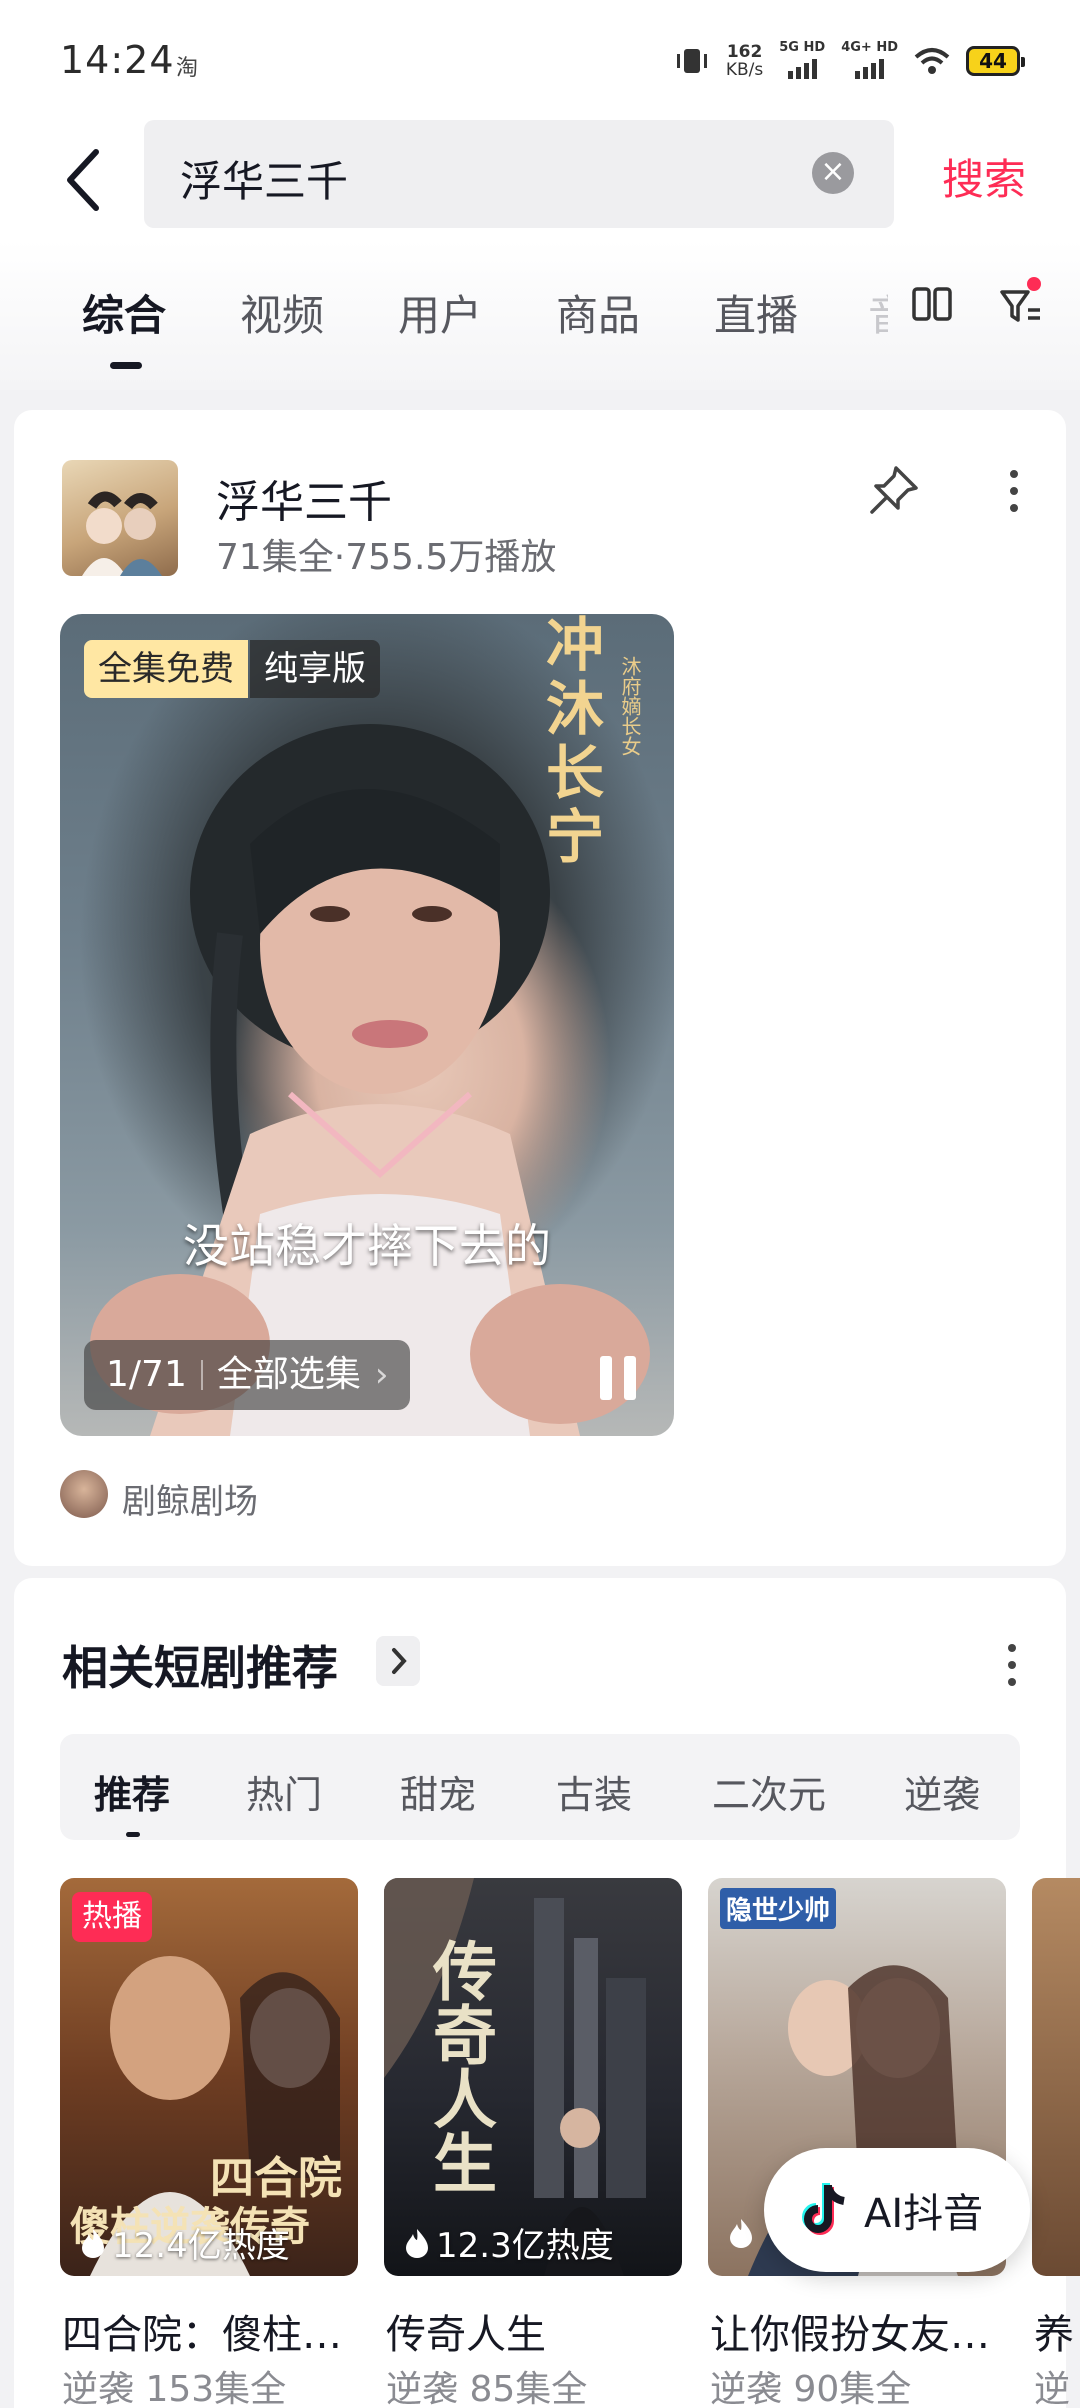 This screenshot has height=2408, width=1080. What do you see at coordinates (120, 518) in the screenshot?
I see `drama-cover-thumbnail` at bounding box center [120, 518].